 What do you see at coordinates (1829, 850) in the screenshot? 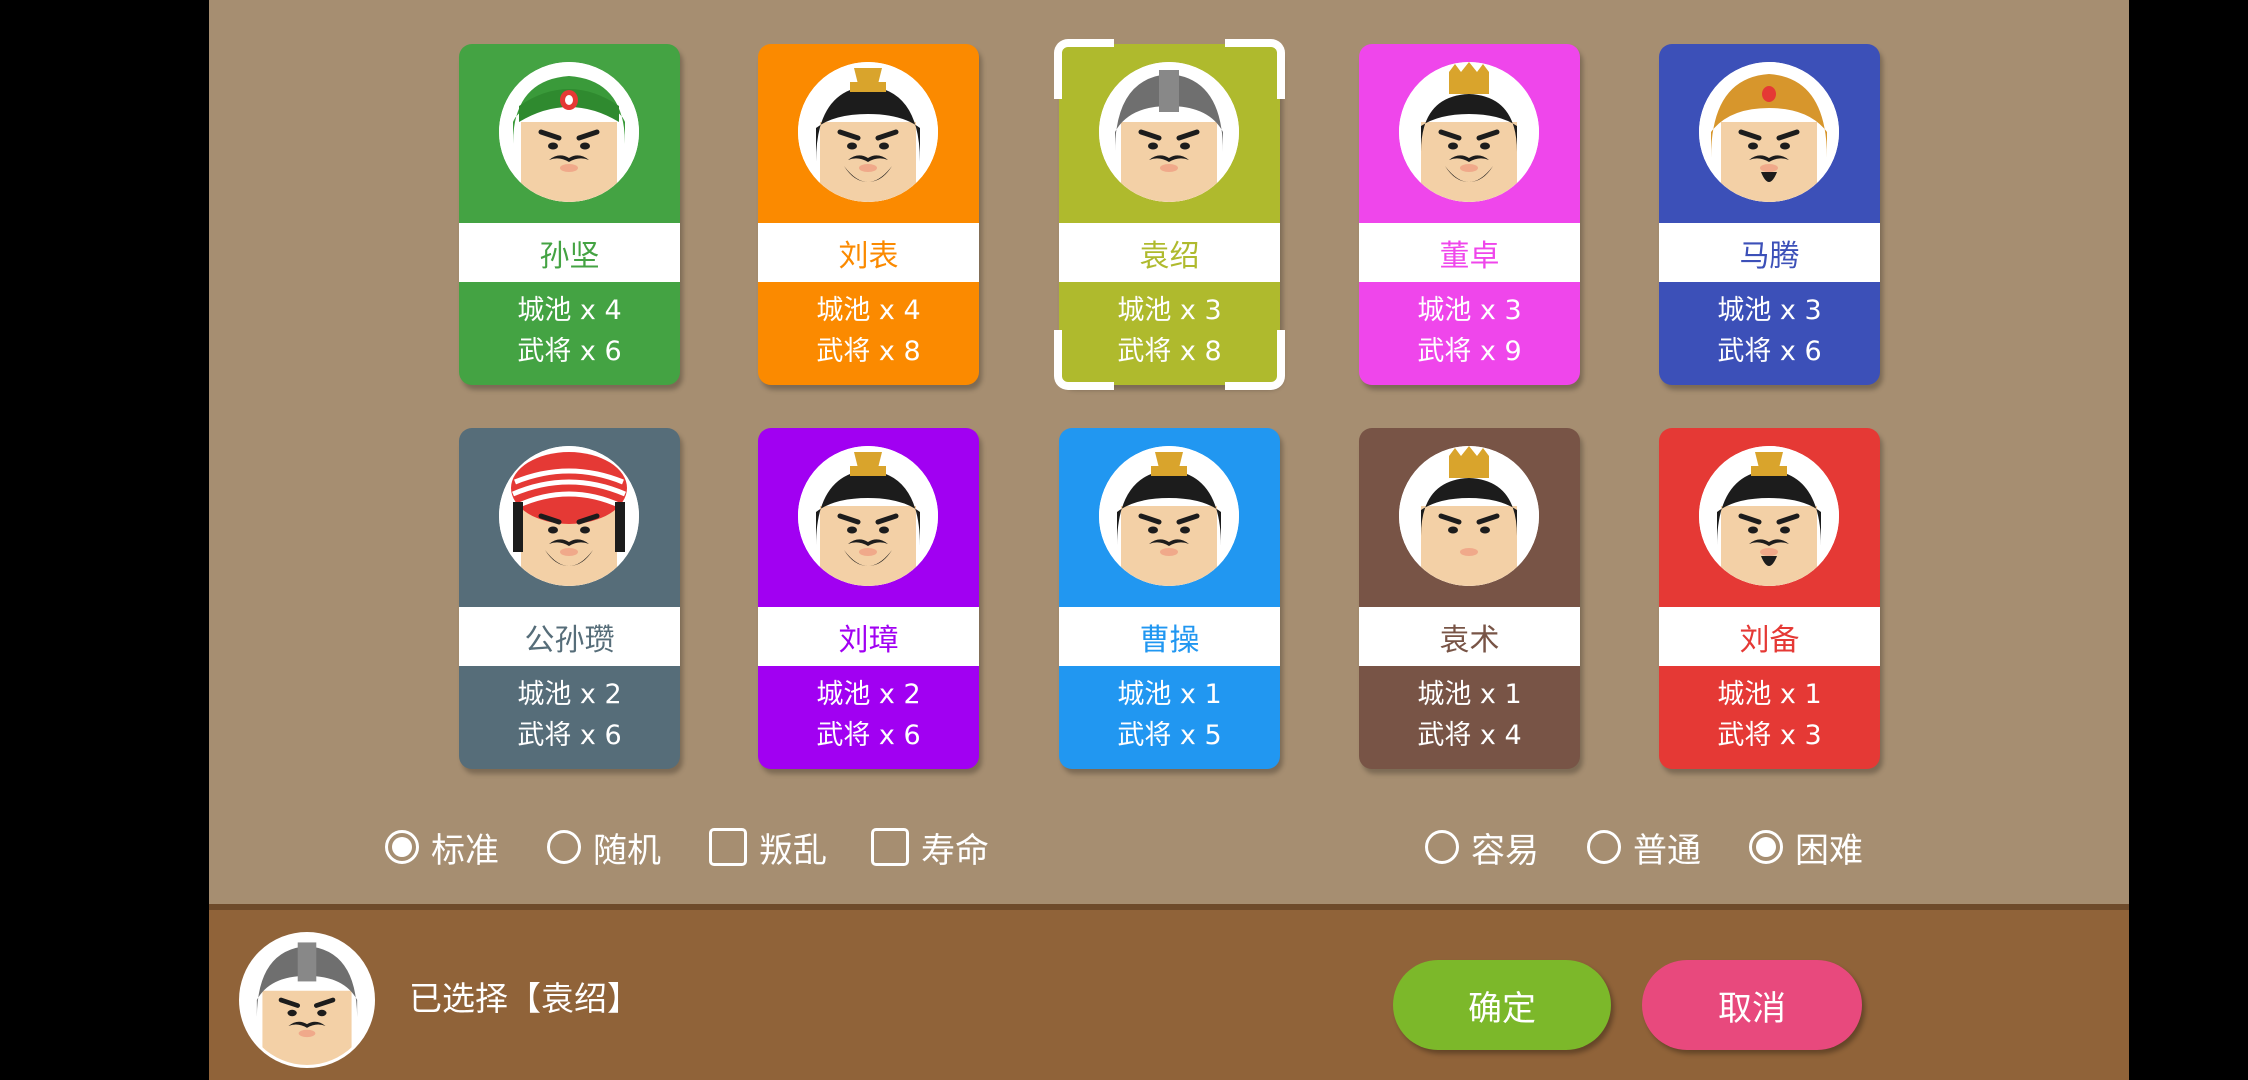
I see `option-label: 困难` at bounding box center [1829, 850].